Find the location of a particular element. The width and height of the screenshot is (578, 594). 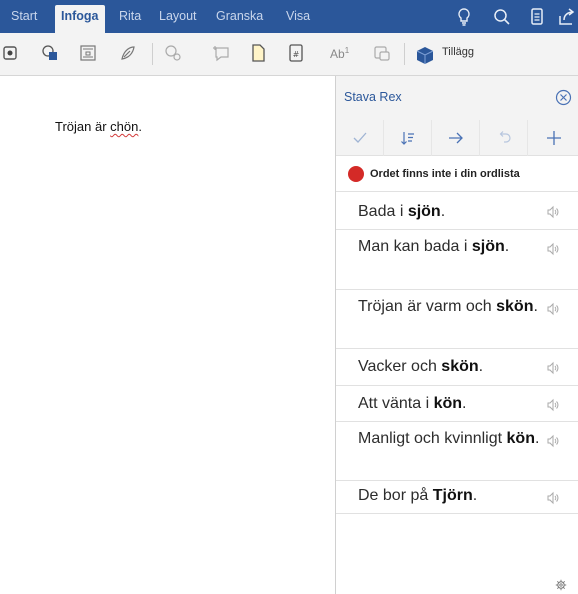

suggestion-text: Att vänta i kön. is located at coordinates (450, 403).